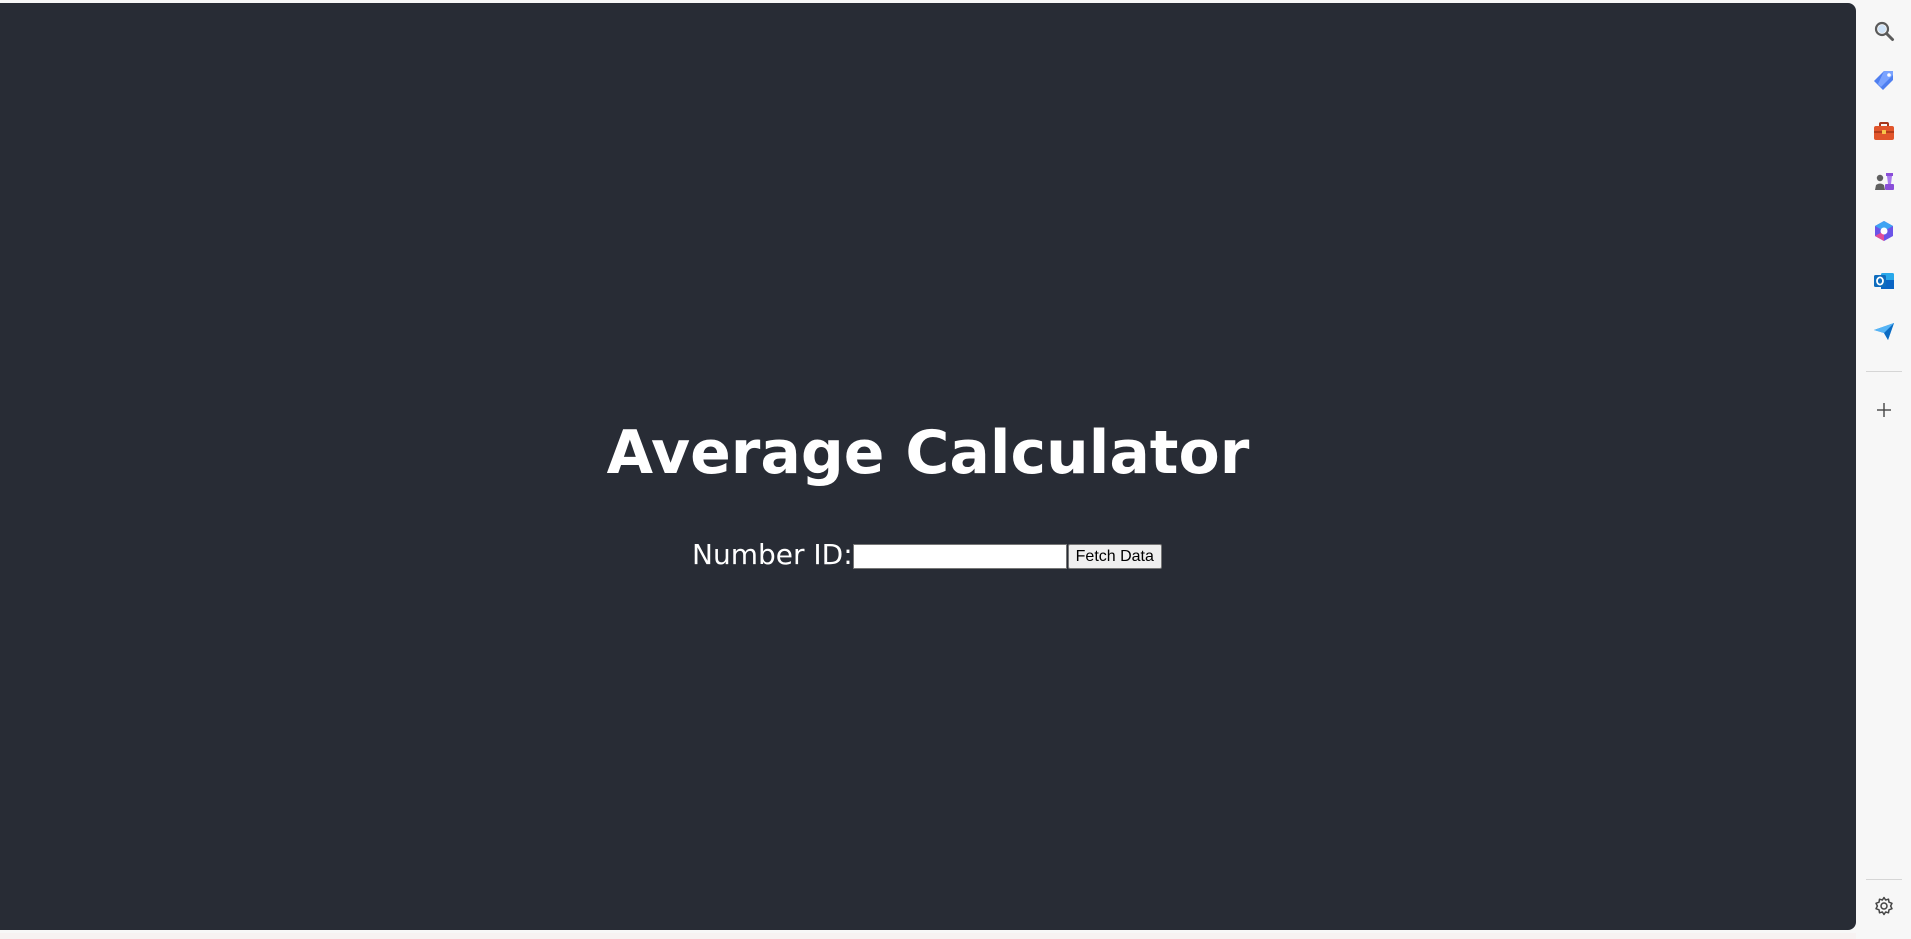 This screenshot has width=1911, height=939. I want to click on page-title: Average Calculator, so click(928, 453).